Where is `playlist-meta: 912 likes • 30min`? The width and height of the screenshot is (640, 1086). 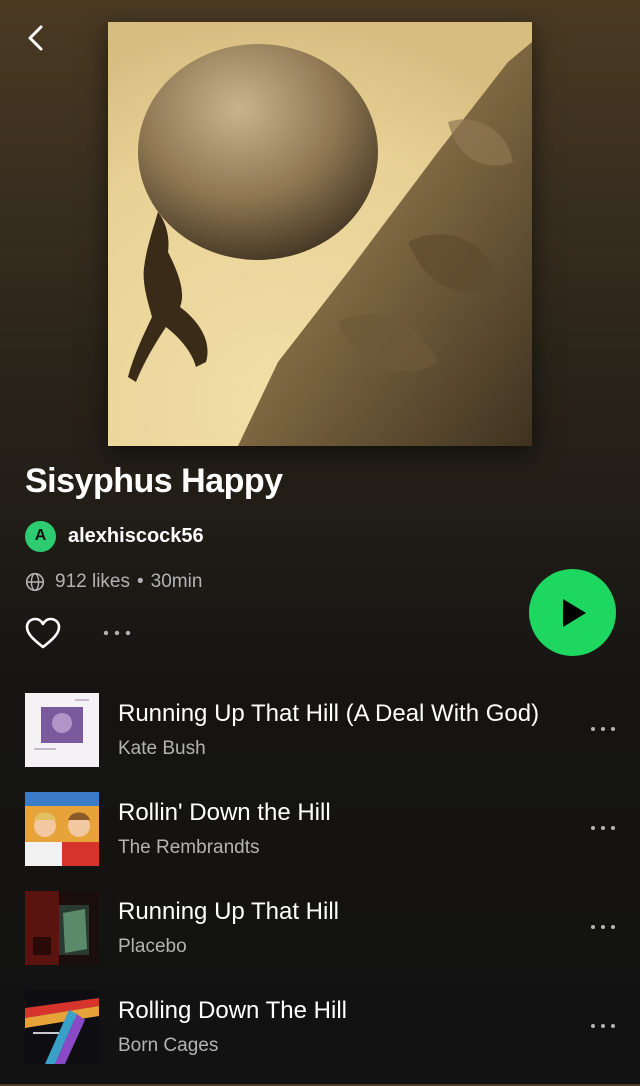
playlist-meta: 912 likes • 30min is located at coordinates (113, 582).